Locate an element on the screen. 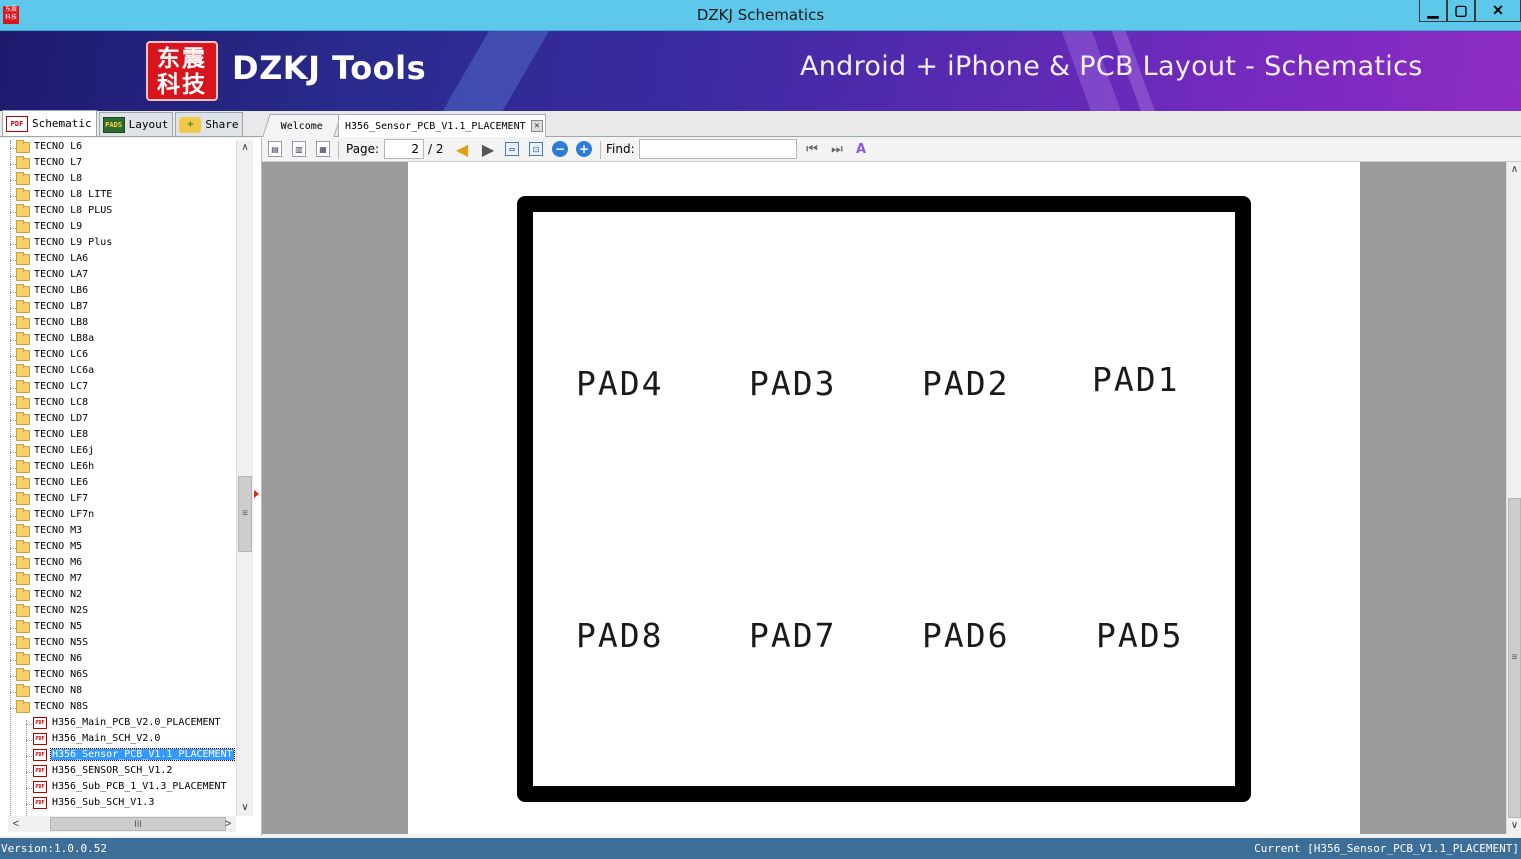 The width and height of the screenshot is (1521, 859). fit-page-icon: ⊡ is located at coordinates (536, 149).